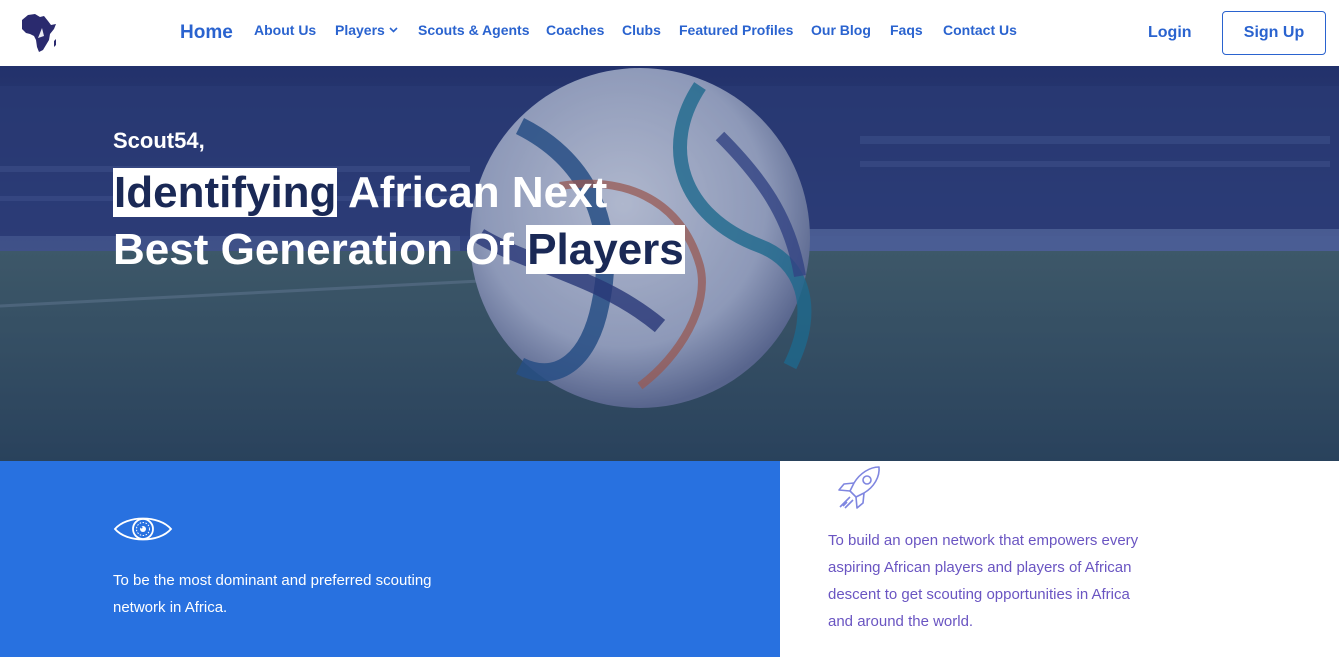 Image resolution: width=1339 pixels, height=657 pixels. What do you see at coordinates (859, 487) in the screenshot?
I see `rocket-icon` at bounding box center [859, 487].